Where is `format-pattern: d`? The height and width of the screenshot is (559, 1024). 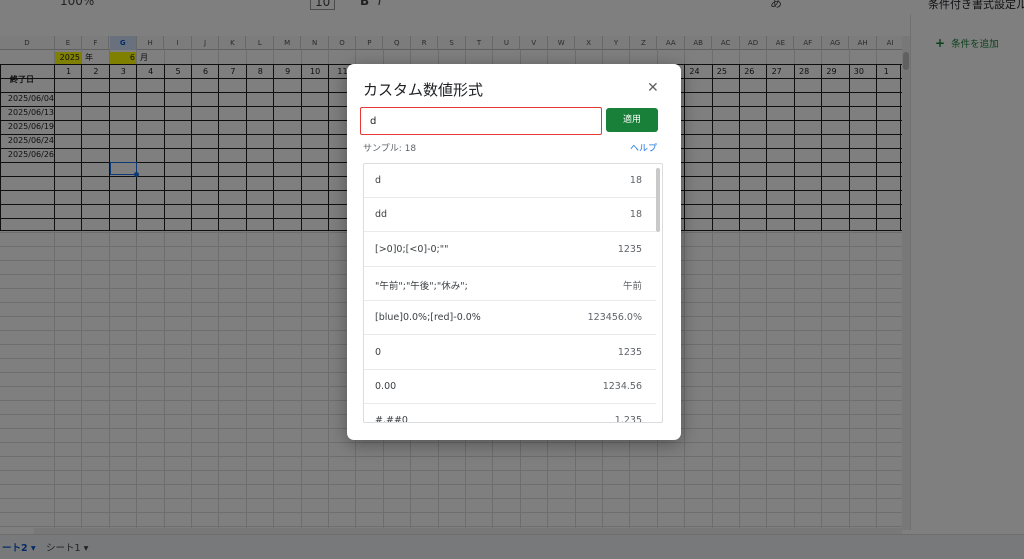 format-pattern: d is located at coordinates (378, 180).